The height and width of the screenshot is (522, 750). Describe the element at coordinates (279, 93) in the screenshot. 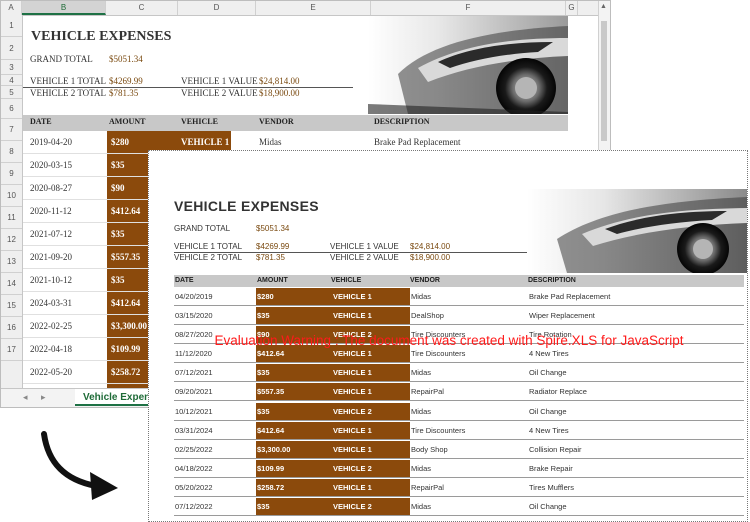

I see `vehicle2-value: $18,900.00` at that location.